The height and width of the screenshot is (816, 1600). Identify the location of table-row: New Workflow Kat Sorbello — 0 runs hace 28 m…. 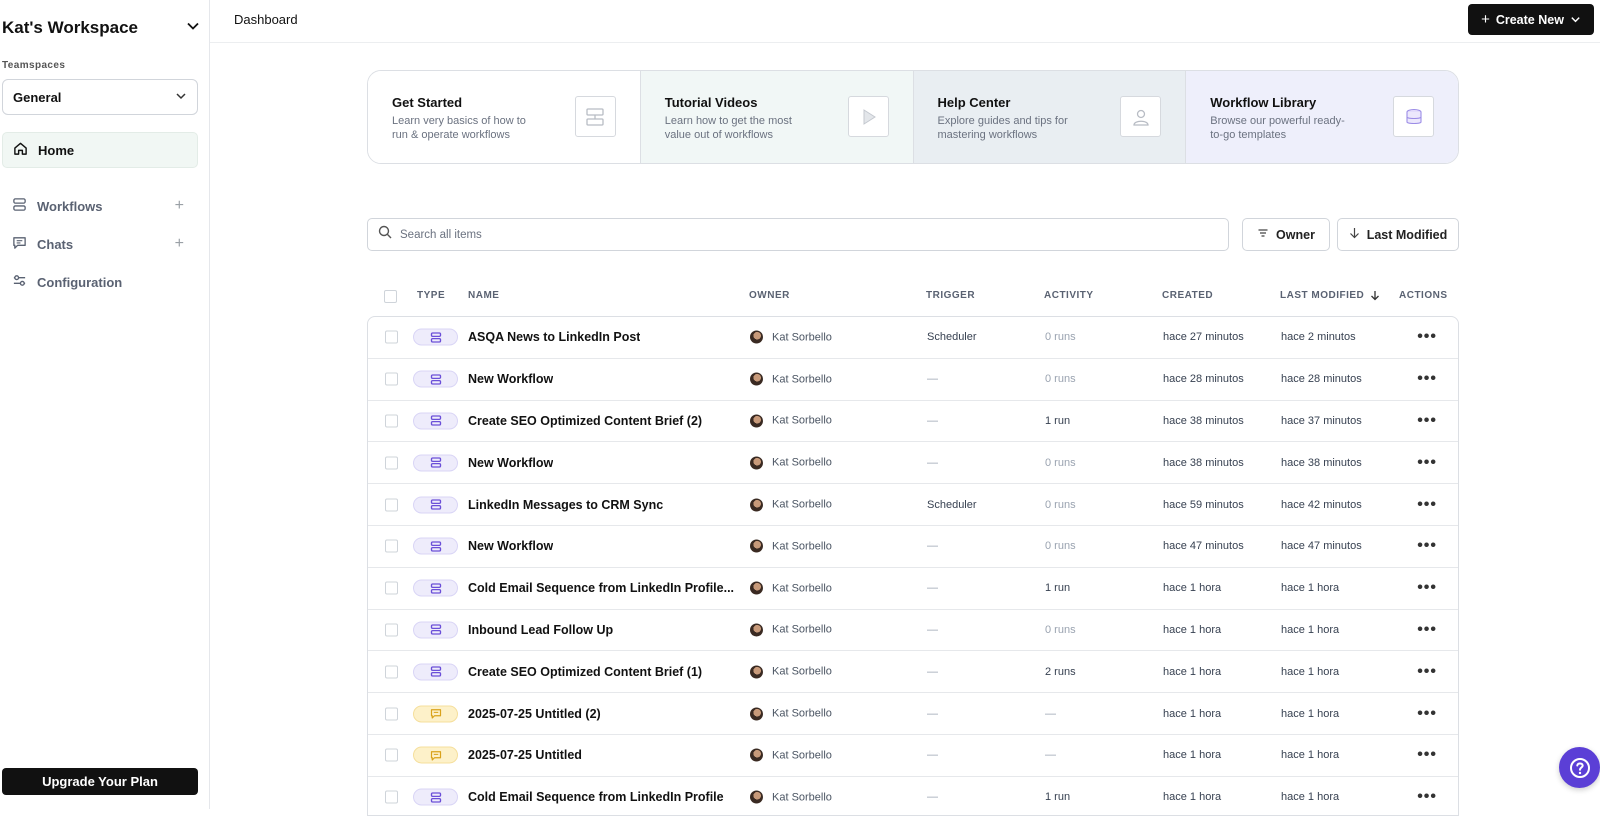
(913, 380).